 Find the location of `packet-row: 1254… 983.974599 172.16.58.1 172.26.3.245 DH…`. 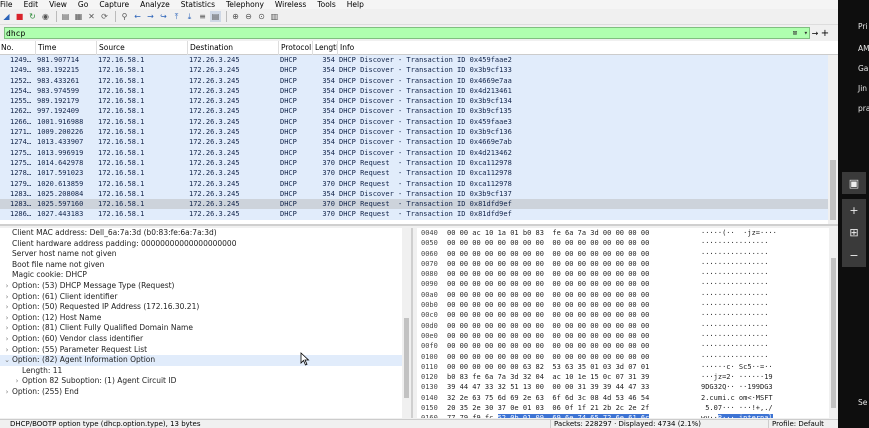

packet-row: 1254… 983.974599 172.16.58.1 172.26.3.245 DH… is located at coordinates (419, 91).